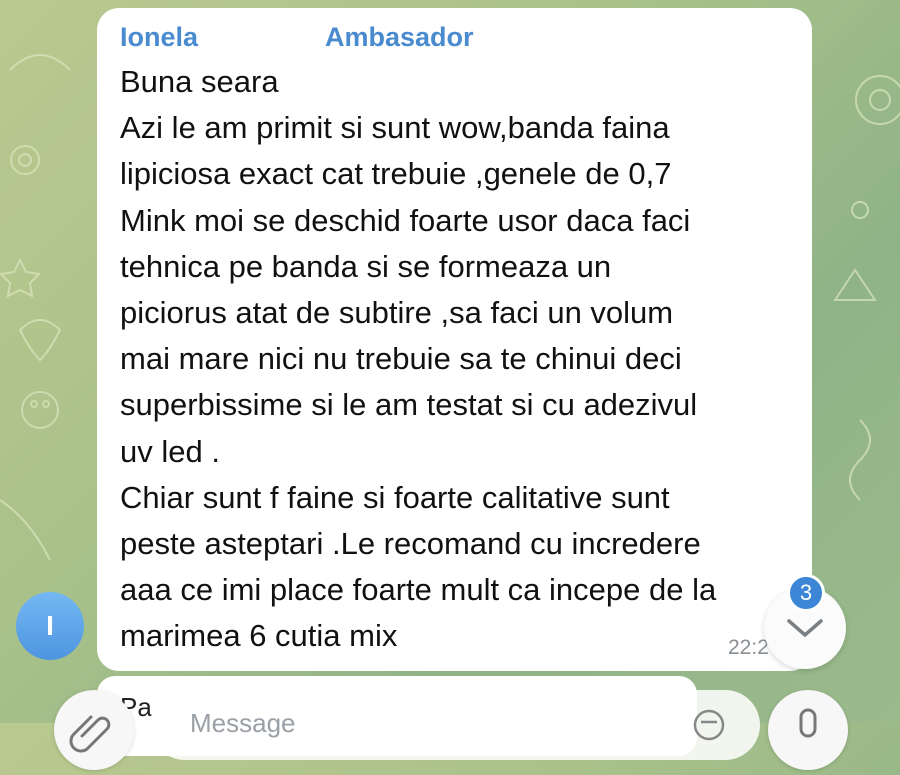 Image resolution: width=900 pixels, height=775 pixels. I want to click on avatar: I, so click(50, 626).